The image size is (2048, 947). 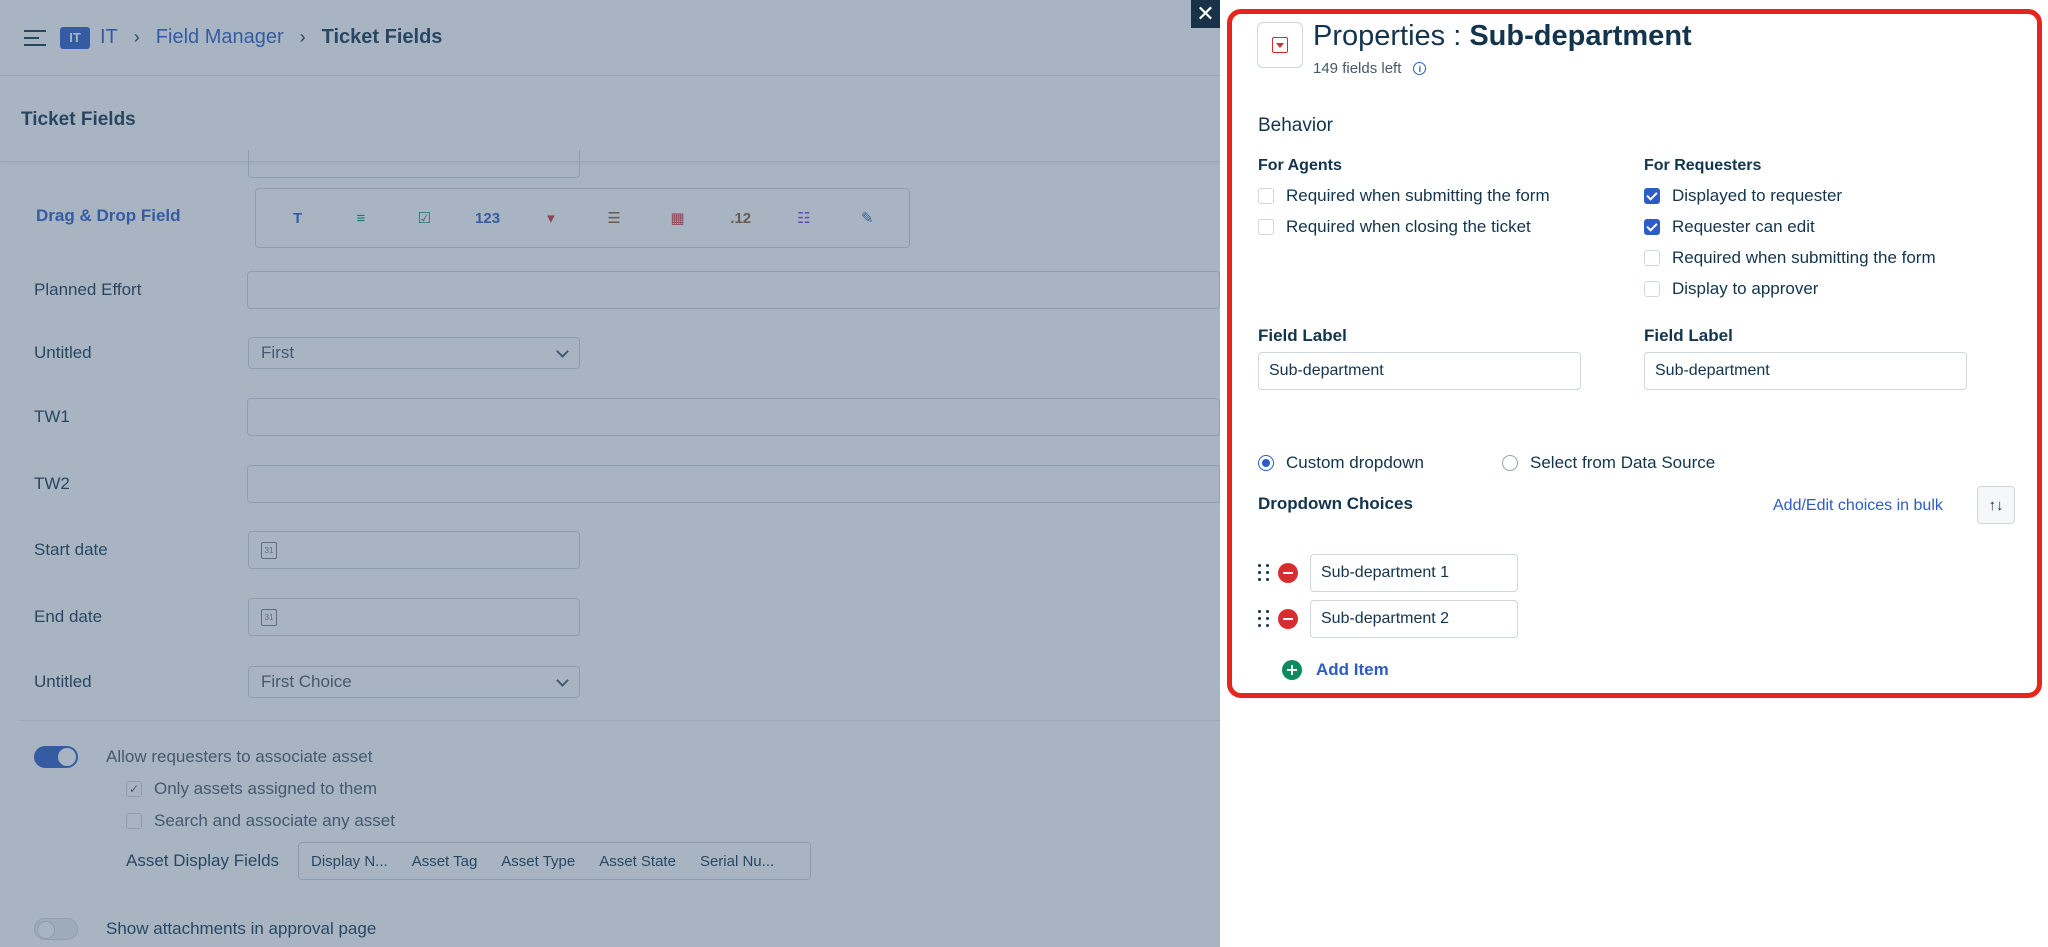 I want to click on custom-dropdown-label: Custom dropdown, so click(x=1355, y=462).